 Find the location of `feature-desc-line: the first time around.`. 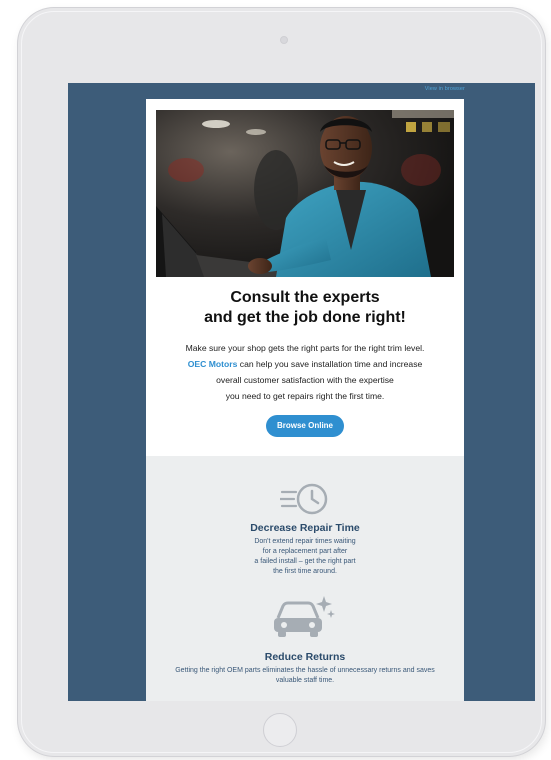

feature-desc-line: the first time around. is located at coordinates (305, 571).